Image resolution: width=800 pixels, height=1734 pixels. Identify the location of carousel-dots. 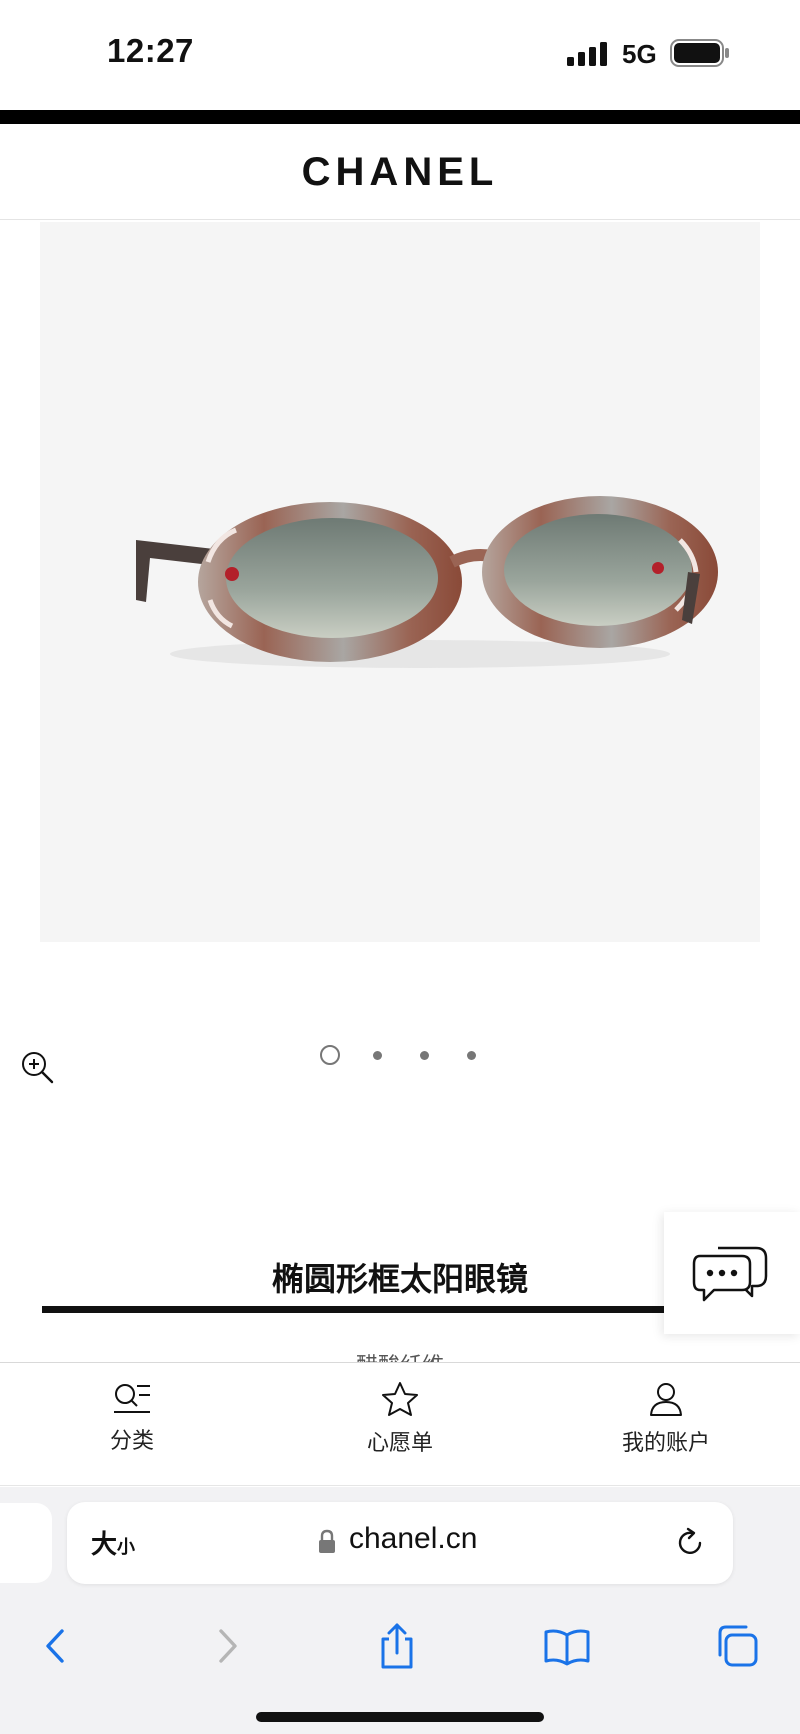
(403, 1056).